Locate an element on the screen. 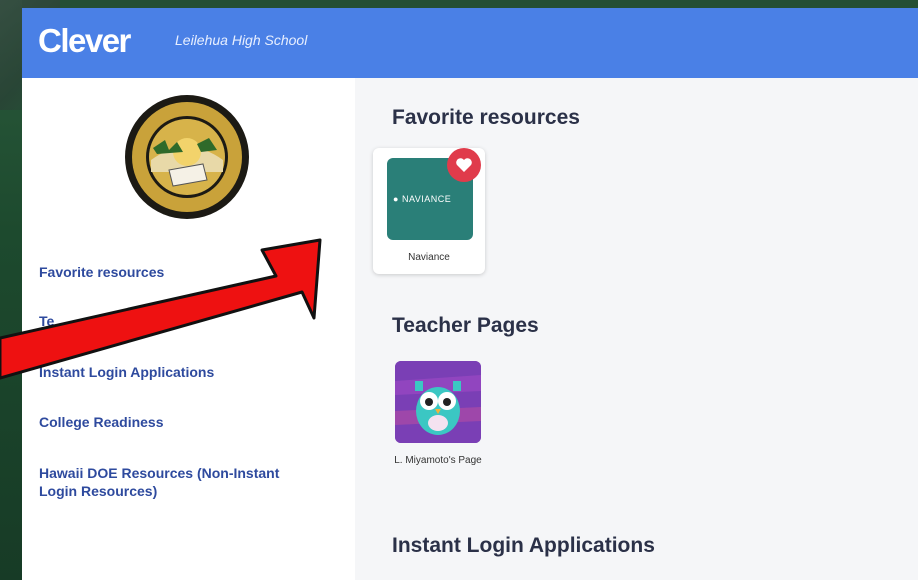  app-card-miyamoto-page: L. Miyamoto's Page is located at coordinates (444, 428).